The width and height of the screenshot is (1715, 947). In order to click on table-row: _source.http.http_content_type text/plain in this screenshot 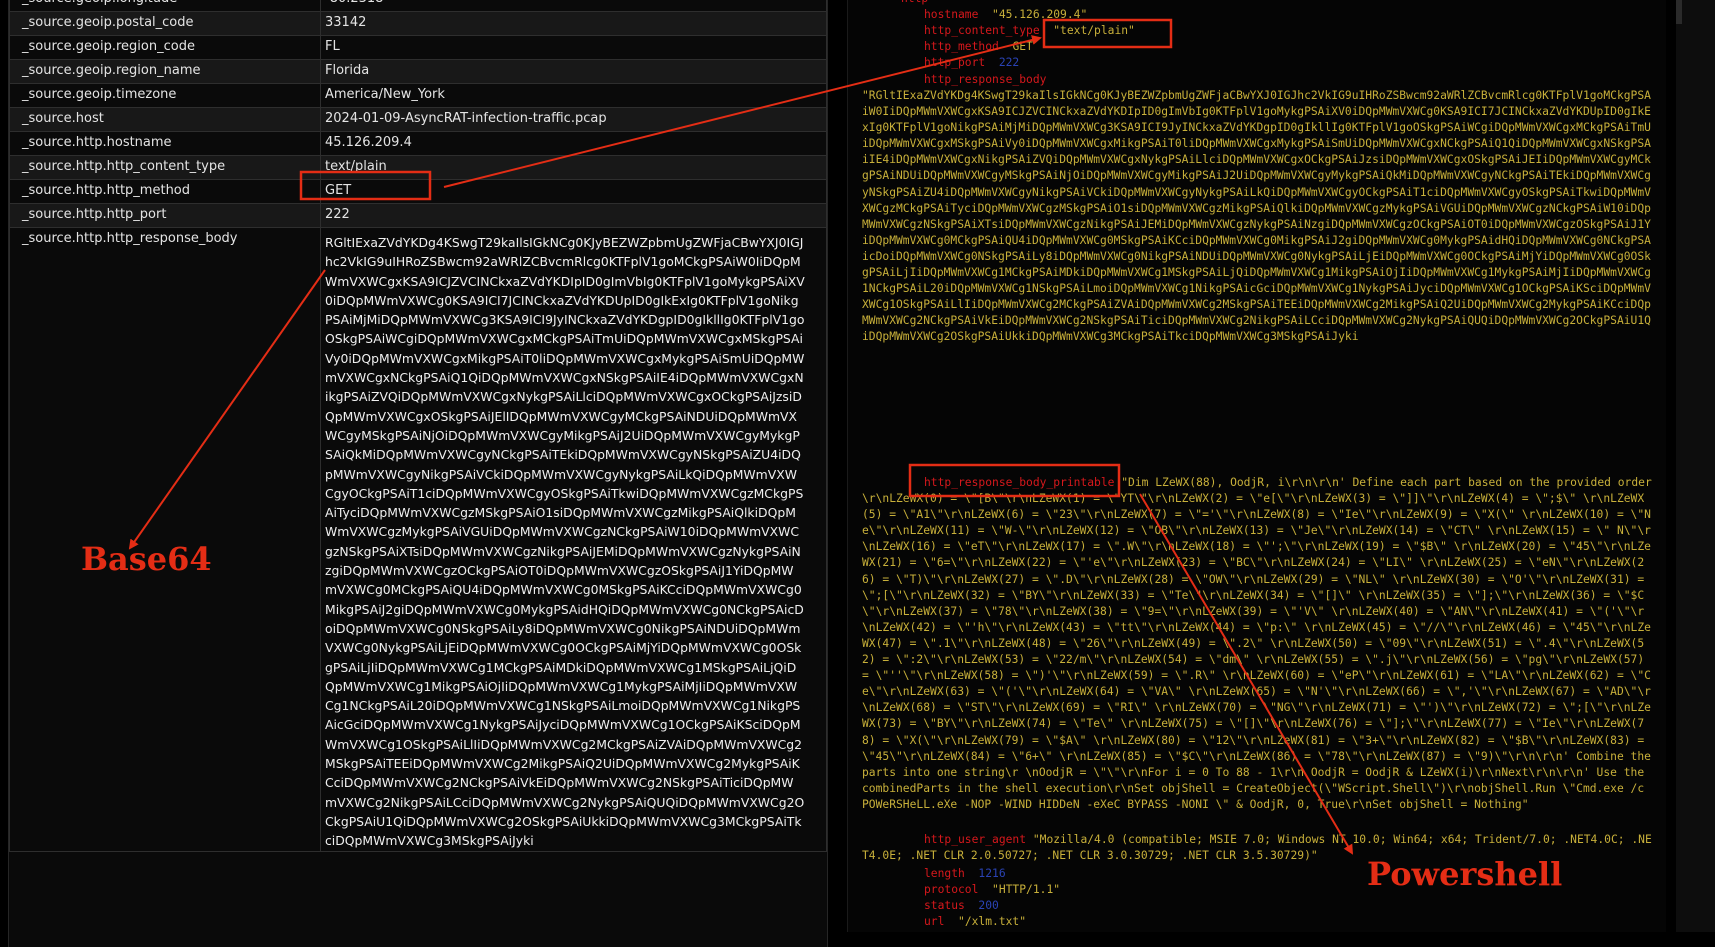, I will do `click(418, 167)`.